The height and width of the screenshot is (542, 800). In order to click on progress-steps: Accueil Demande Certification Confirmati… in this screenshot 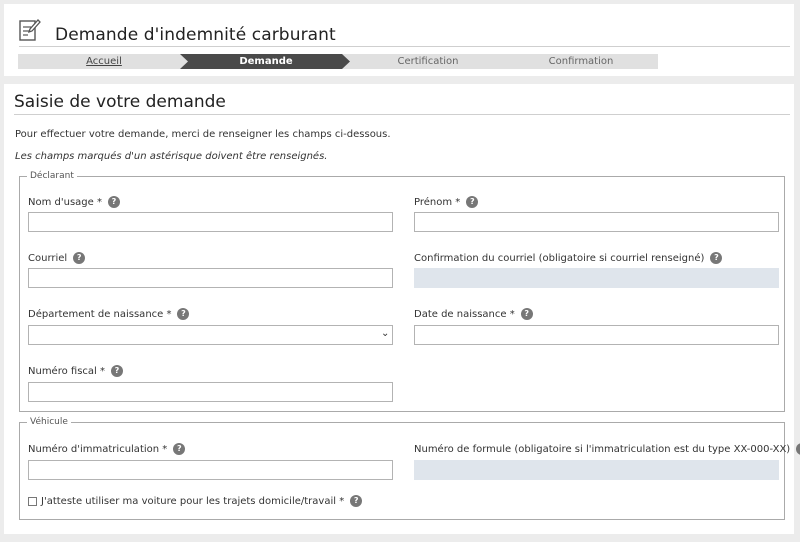, I will do `click(338, 61)`.